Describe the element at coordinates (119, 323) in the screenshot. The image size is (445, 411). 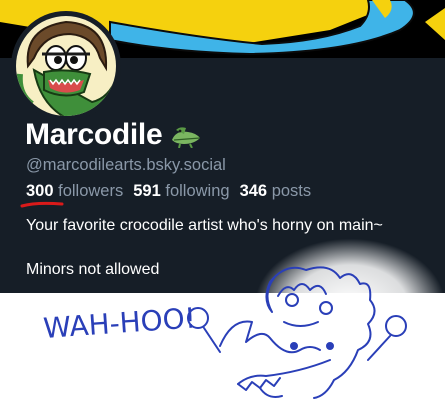
I see `wah-hoo-caption: WAH-HOO!` at that location.